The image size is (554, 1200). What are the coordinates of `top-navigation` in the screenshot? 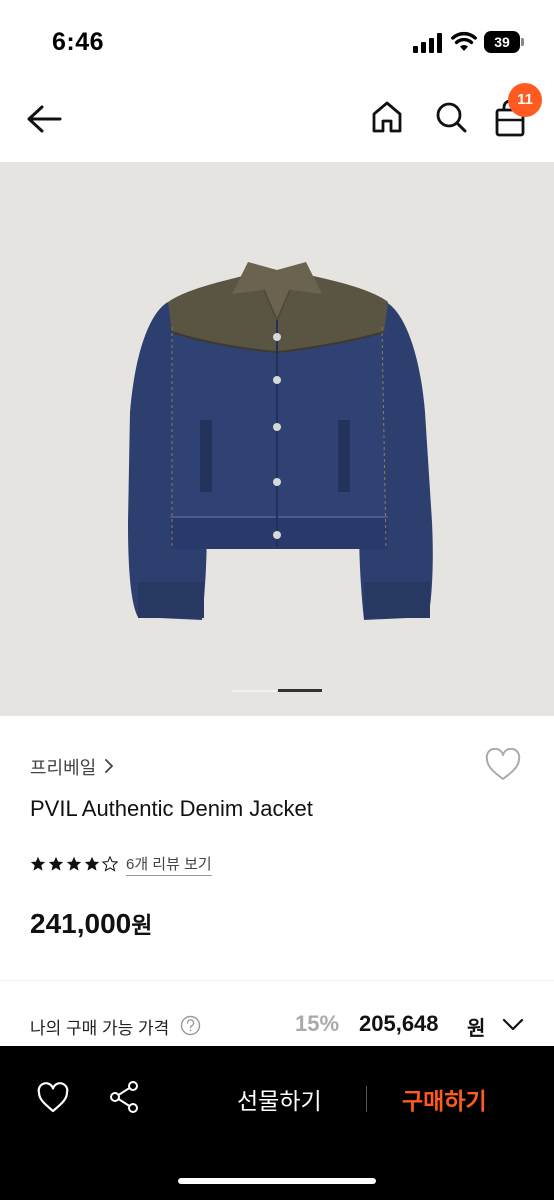 It's located at (277, 121).